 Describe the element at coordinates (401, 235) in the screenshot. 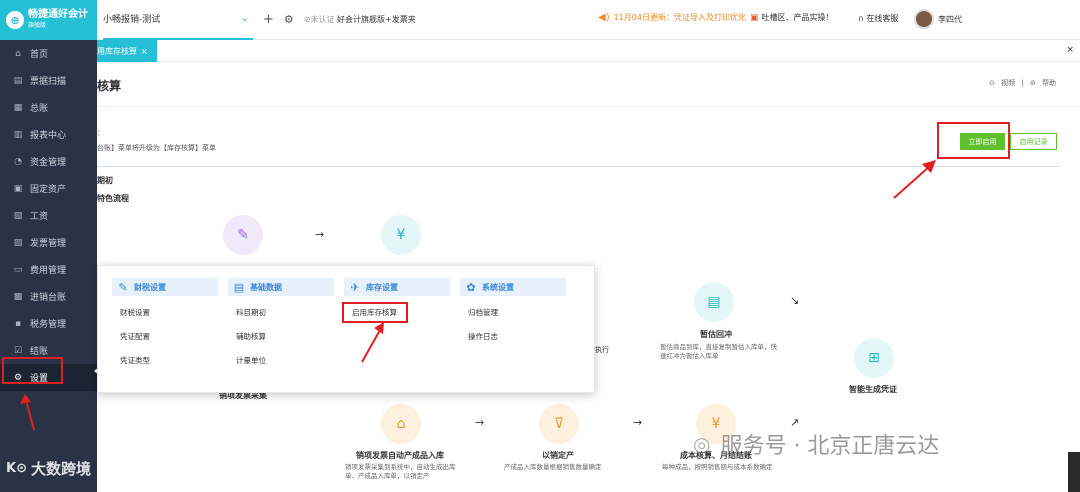

I see `flow-node-invoice-icon: ¥` at that location.